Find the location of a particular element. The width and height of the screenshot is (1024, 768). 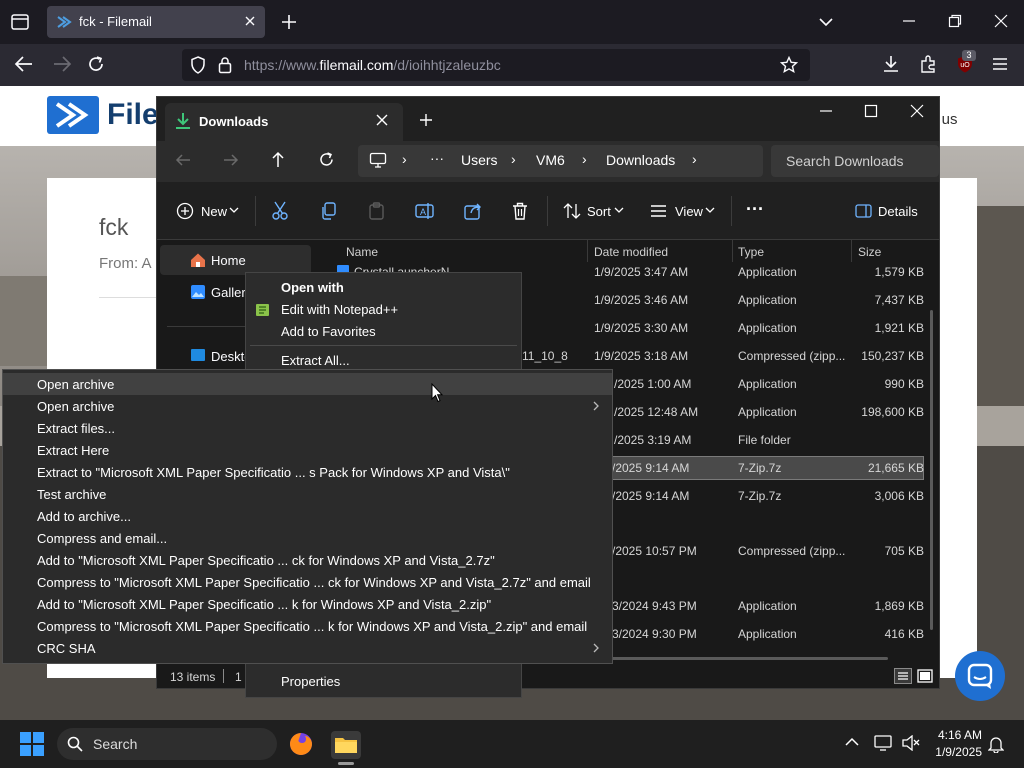

menu-properties: Properties is located at coordinates (310, 681).